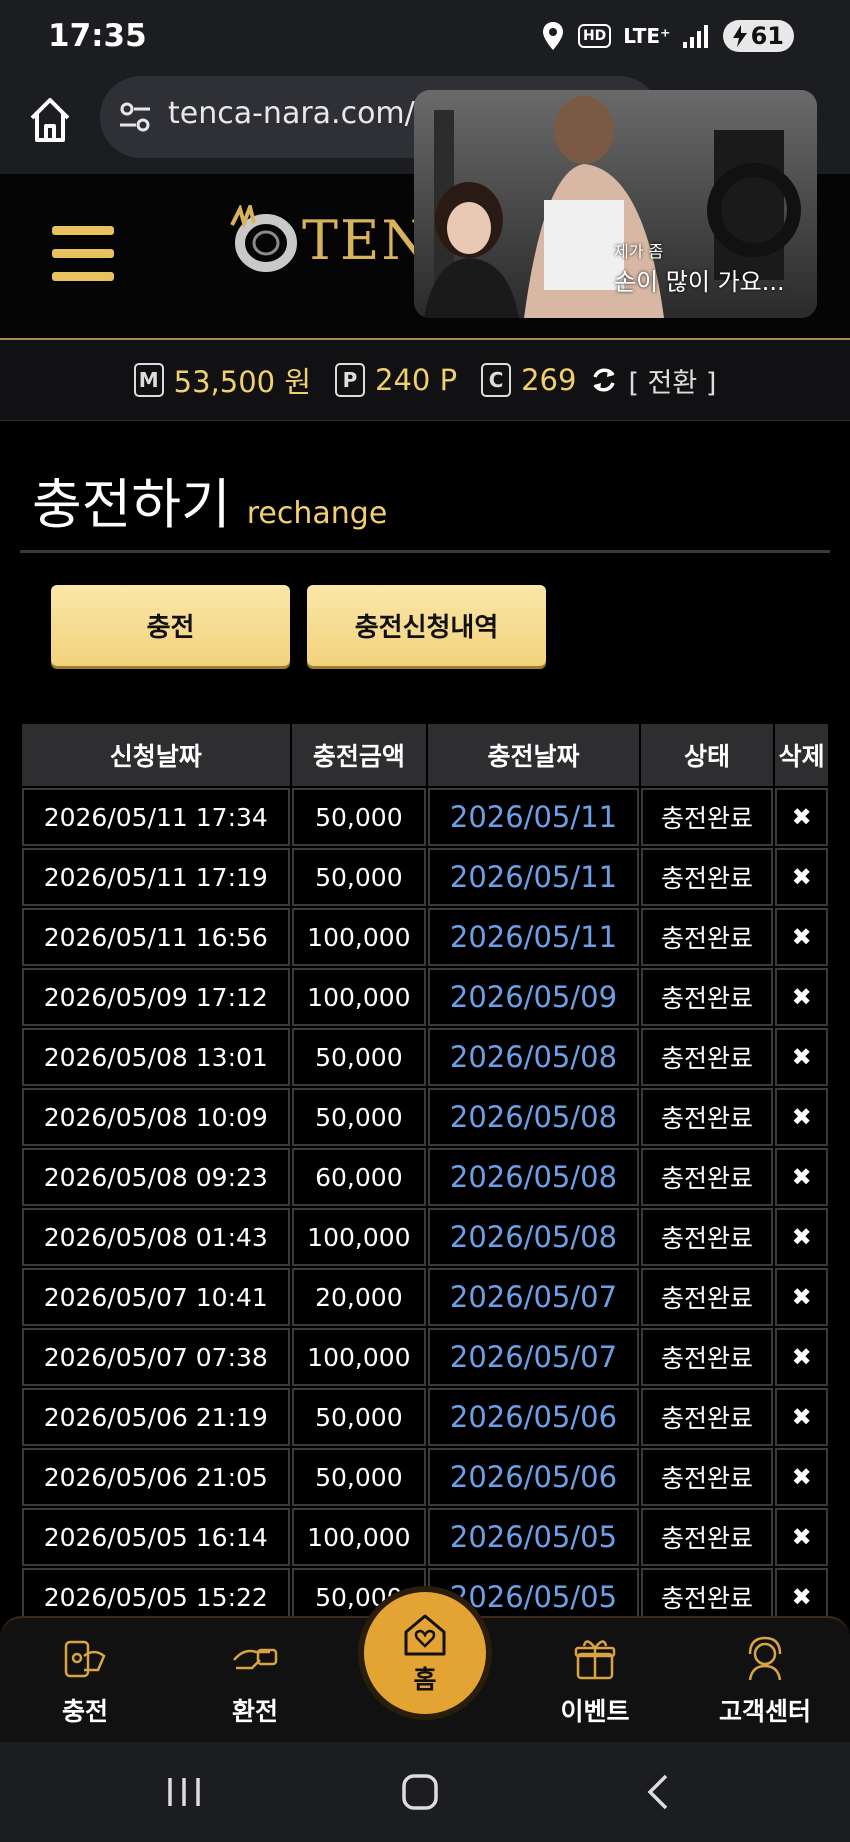 The height and width of the screenshot is (1842, 850). What do you see at coordinates (184, 1792) in the screenshot?
I see `recent-apps-icon` at bounding box center [184, 1792].